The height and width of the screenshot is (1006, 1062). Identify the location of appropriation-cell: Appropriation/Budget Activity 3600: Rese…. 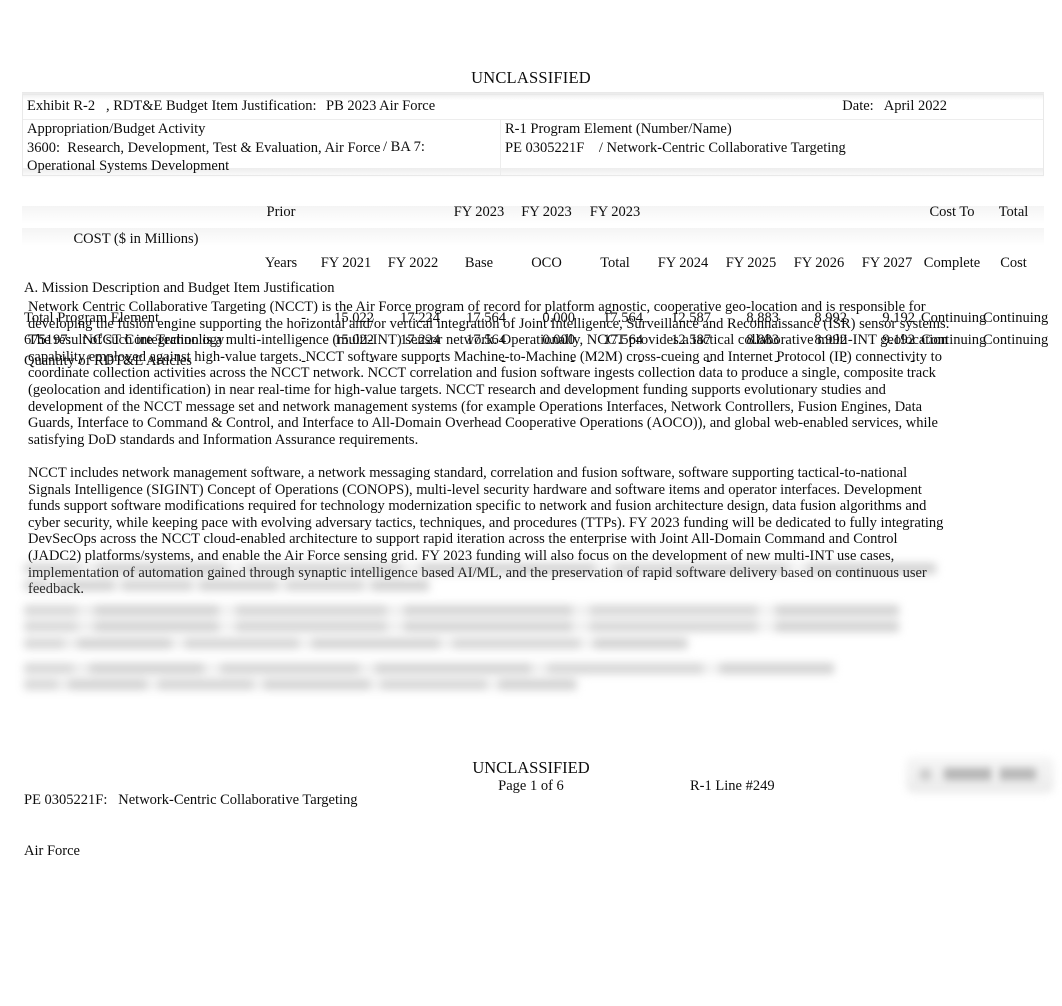
(262, 147).